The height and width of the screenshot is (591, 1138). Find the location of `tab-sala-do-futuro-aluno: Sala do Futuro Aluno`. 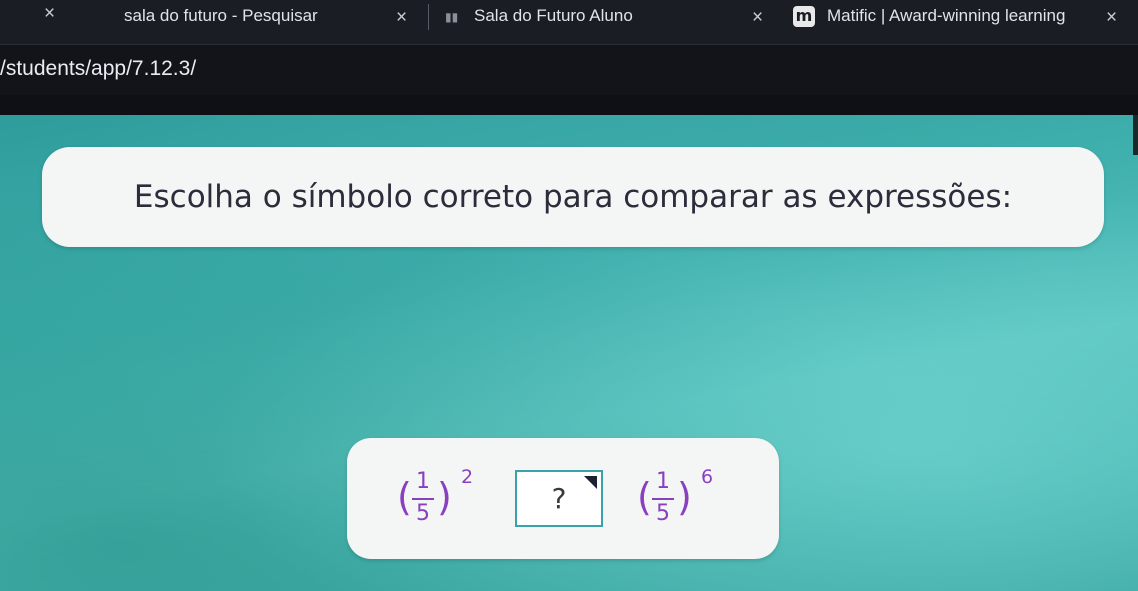

tab-sala-do-futuro-aluno: Sala do Futuro Aluno is located at coordinates (614, 16).